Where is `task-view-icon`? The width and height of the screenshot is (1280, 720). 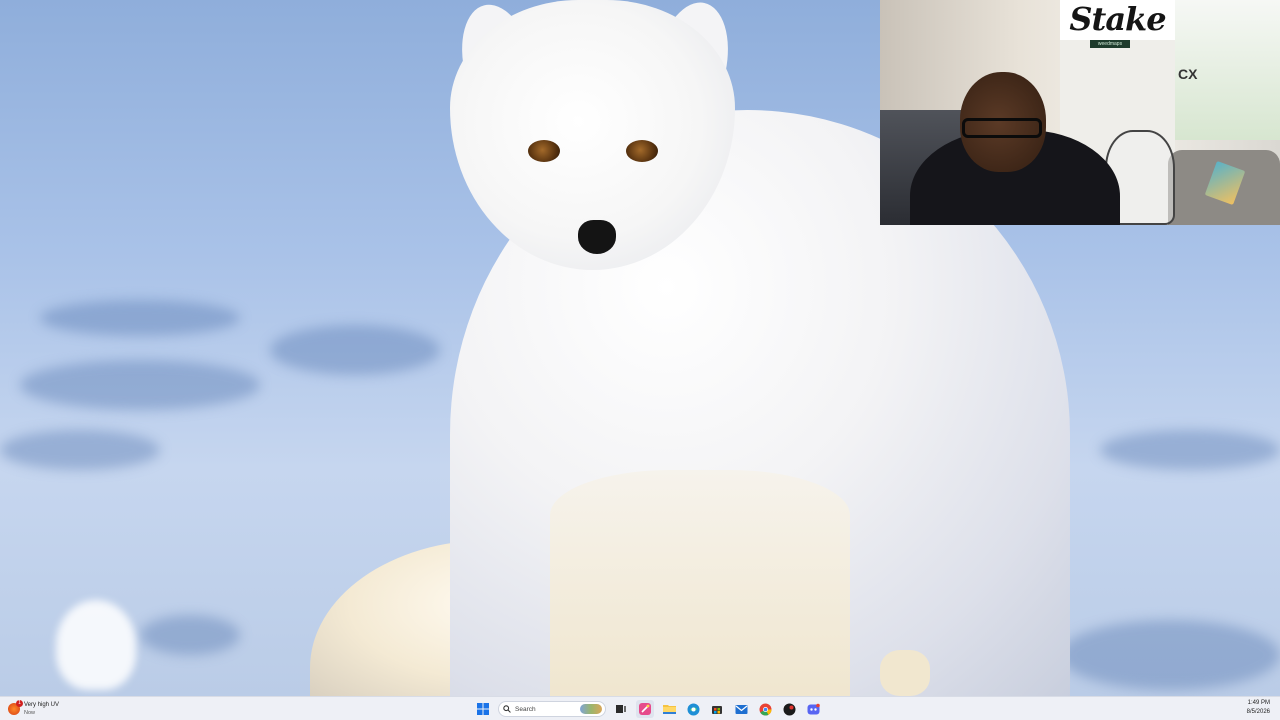 task-view-icon is located at coordinates (621, 709).